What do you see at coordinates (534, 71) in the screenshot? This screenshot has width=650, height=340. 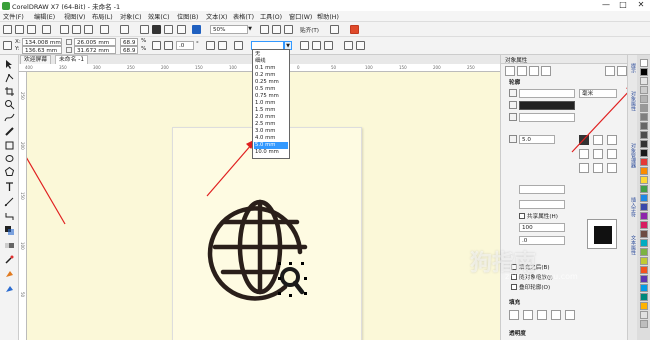 I see `transparency-tab-icon` at bounding box center [534, 71].